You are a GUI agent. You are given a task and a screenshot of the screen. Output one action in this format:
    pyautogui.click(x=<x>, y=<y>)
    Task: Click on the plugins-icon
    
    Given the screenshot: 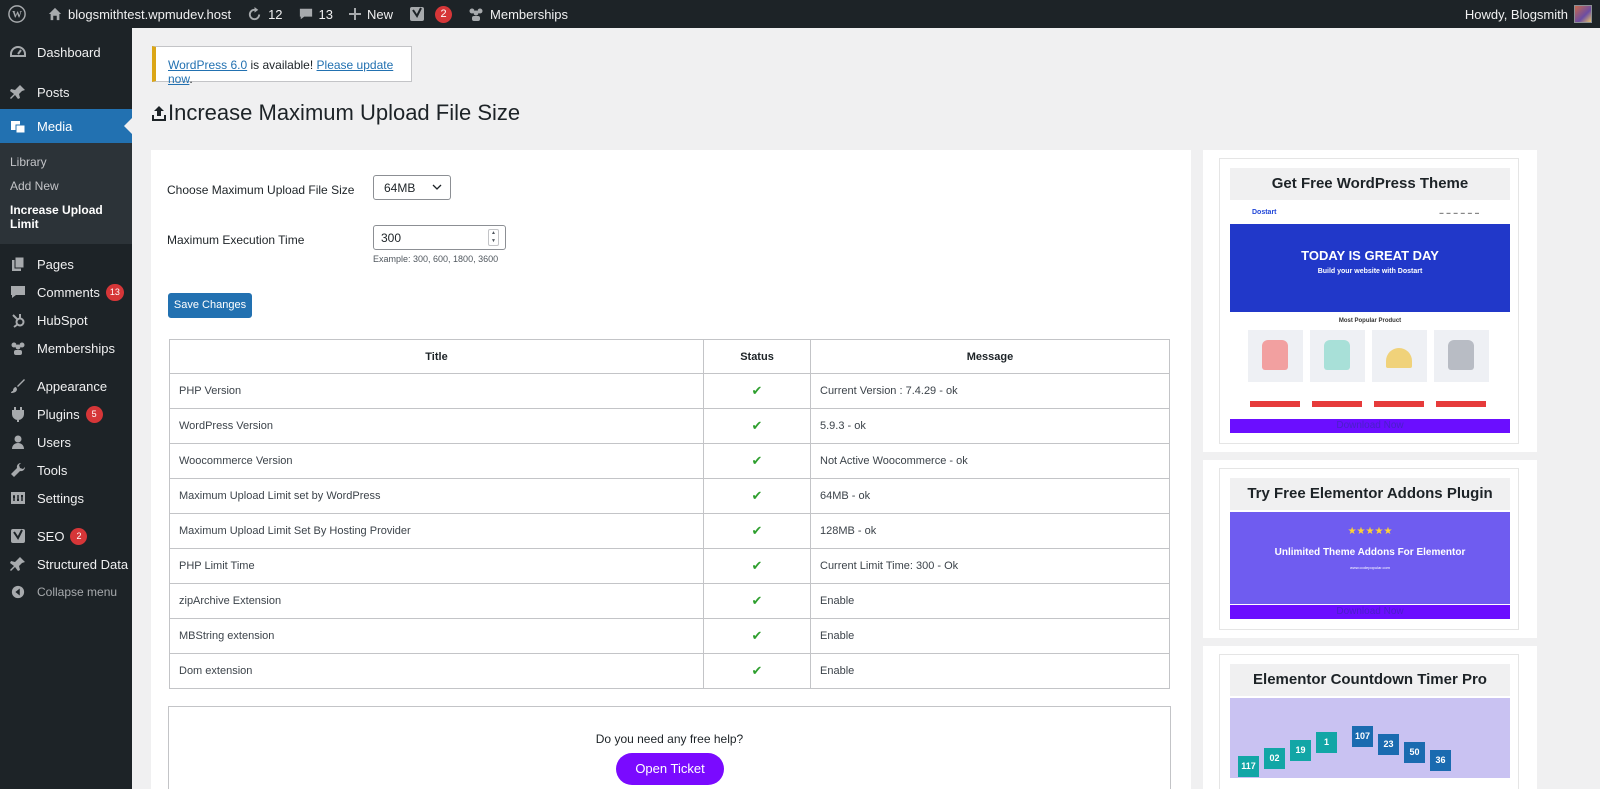 What is the action you would take?
    pyautogui.click(x=18, y=414)
    